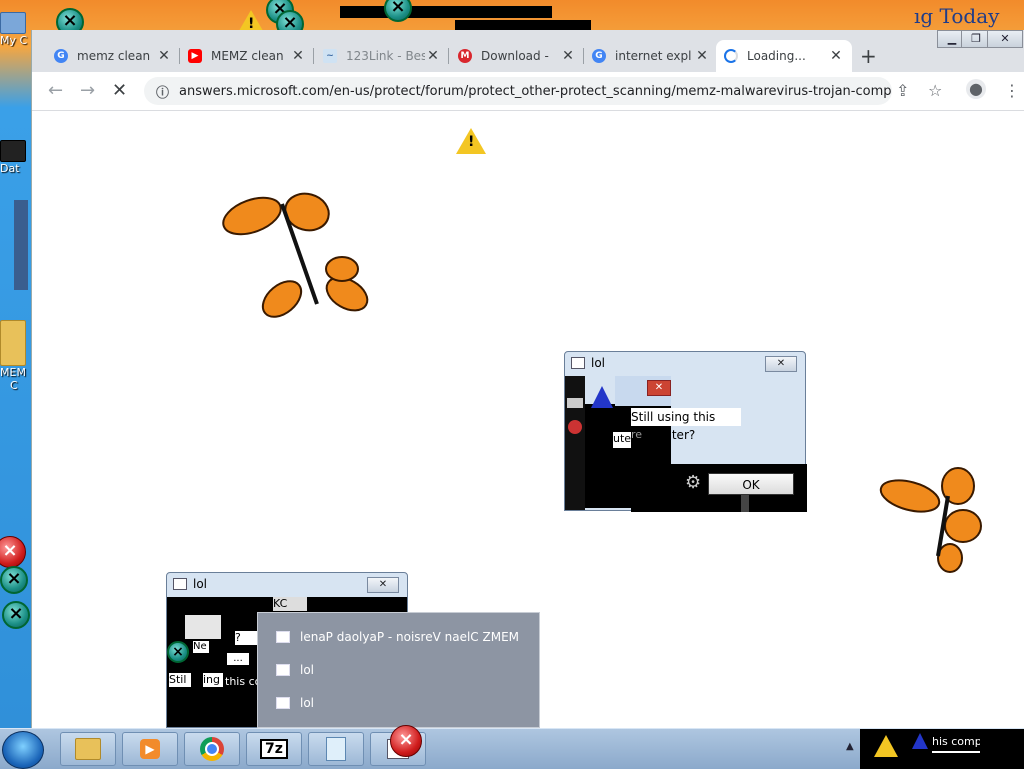  Describe the element at coordinates (868, 56) in the screenshot. I see `new-tab-button: +` at that location.